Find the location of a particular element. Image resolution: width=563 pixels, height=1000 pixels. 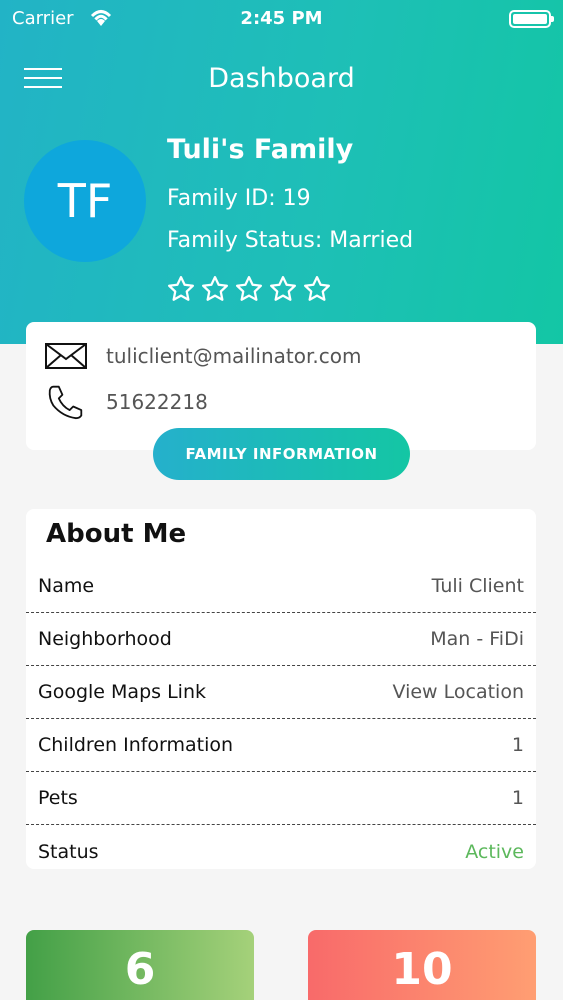

row-label: Name is located at coordinates (66, 586).